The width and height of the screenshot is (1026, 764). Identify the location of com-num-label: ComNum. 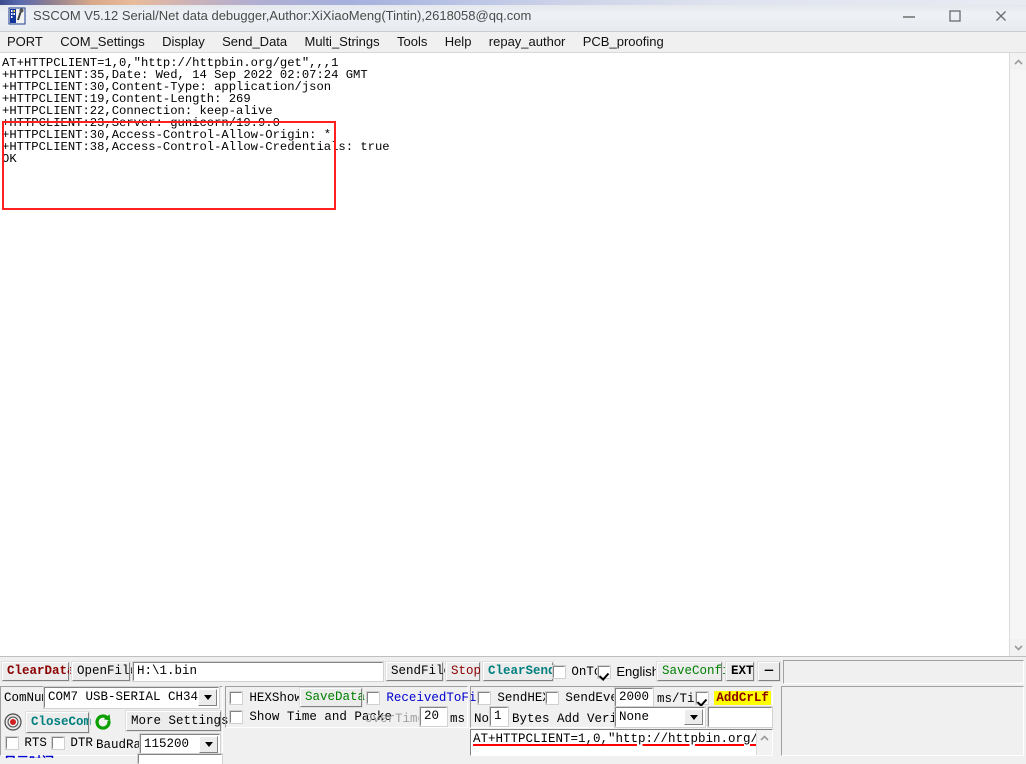
(27, 698).